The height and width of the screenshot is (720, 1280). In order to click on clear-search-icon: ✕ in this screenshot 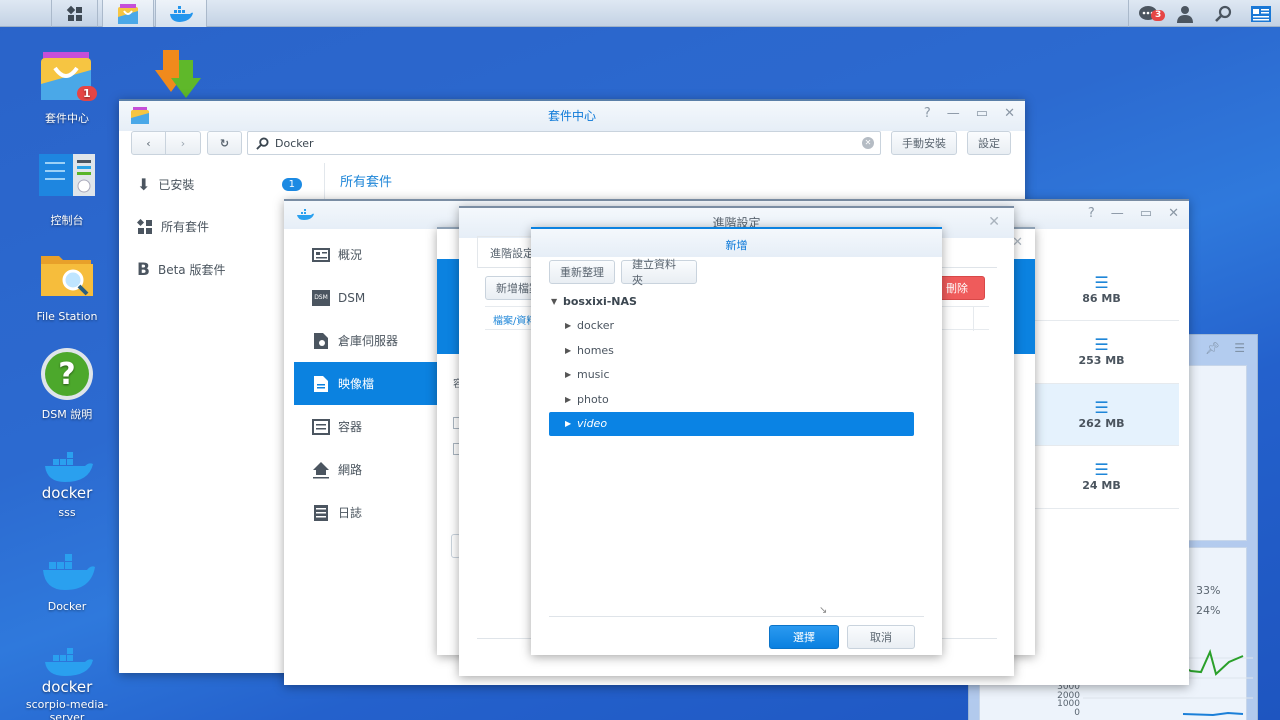, I will do `click(868, 143)`.